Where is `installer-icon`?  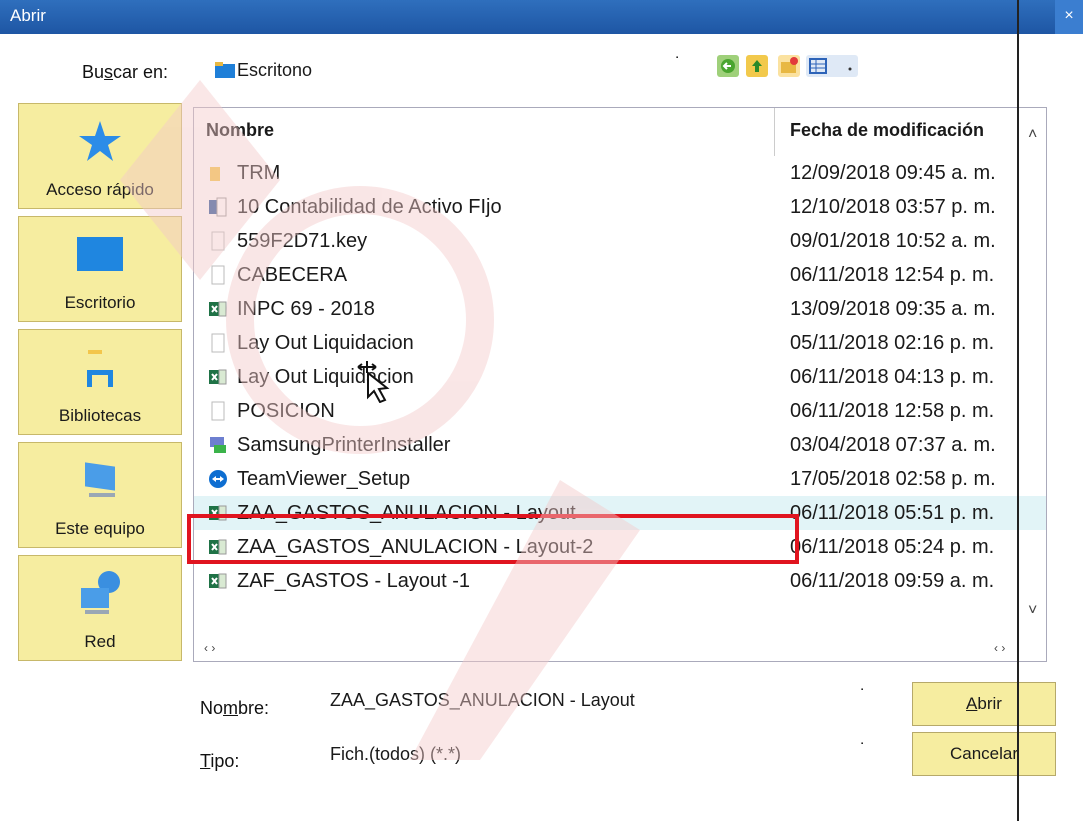 installer-icon is located at coordinates (218, 445).